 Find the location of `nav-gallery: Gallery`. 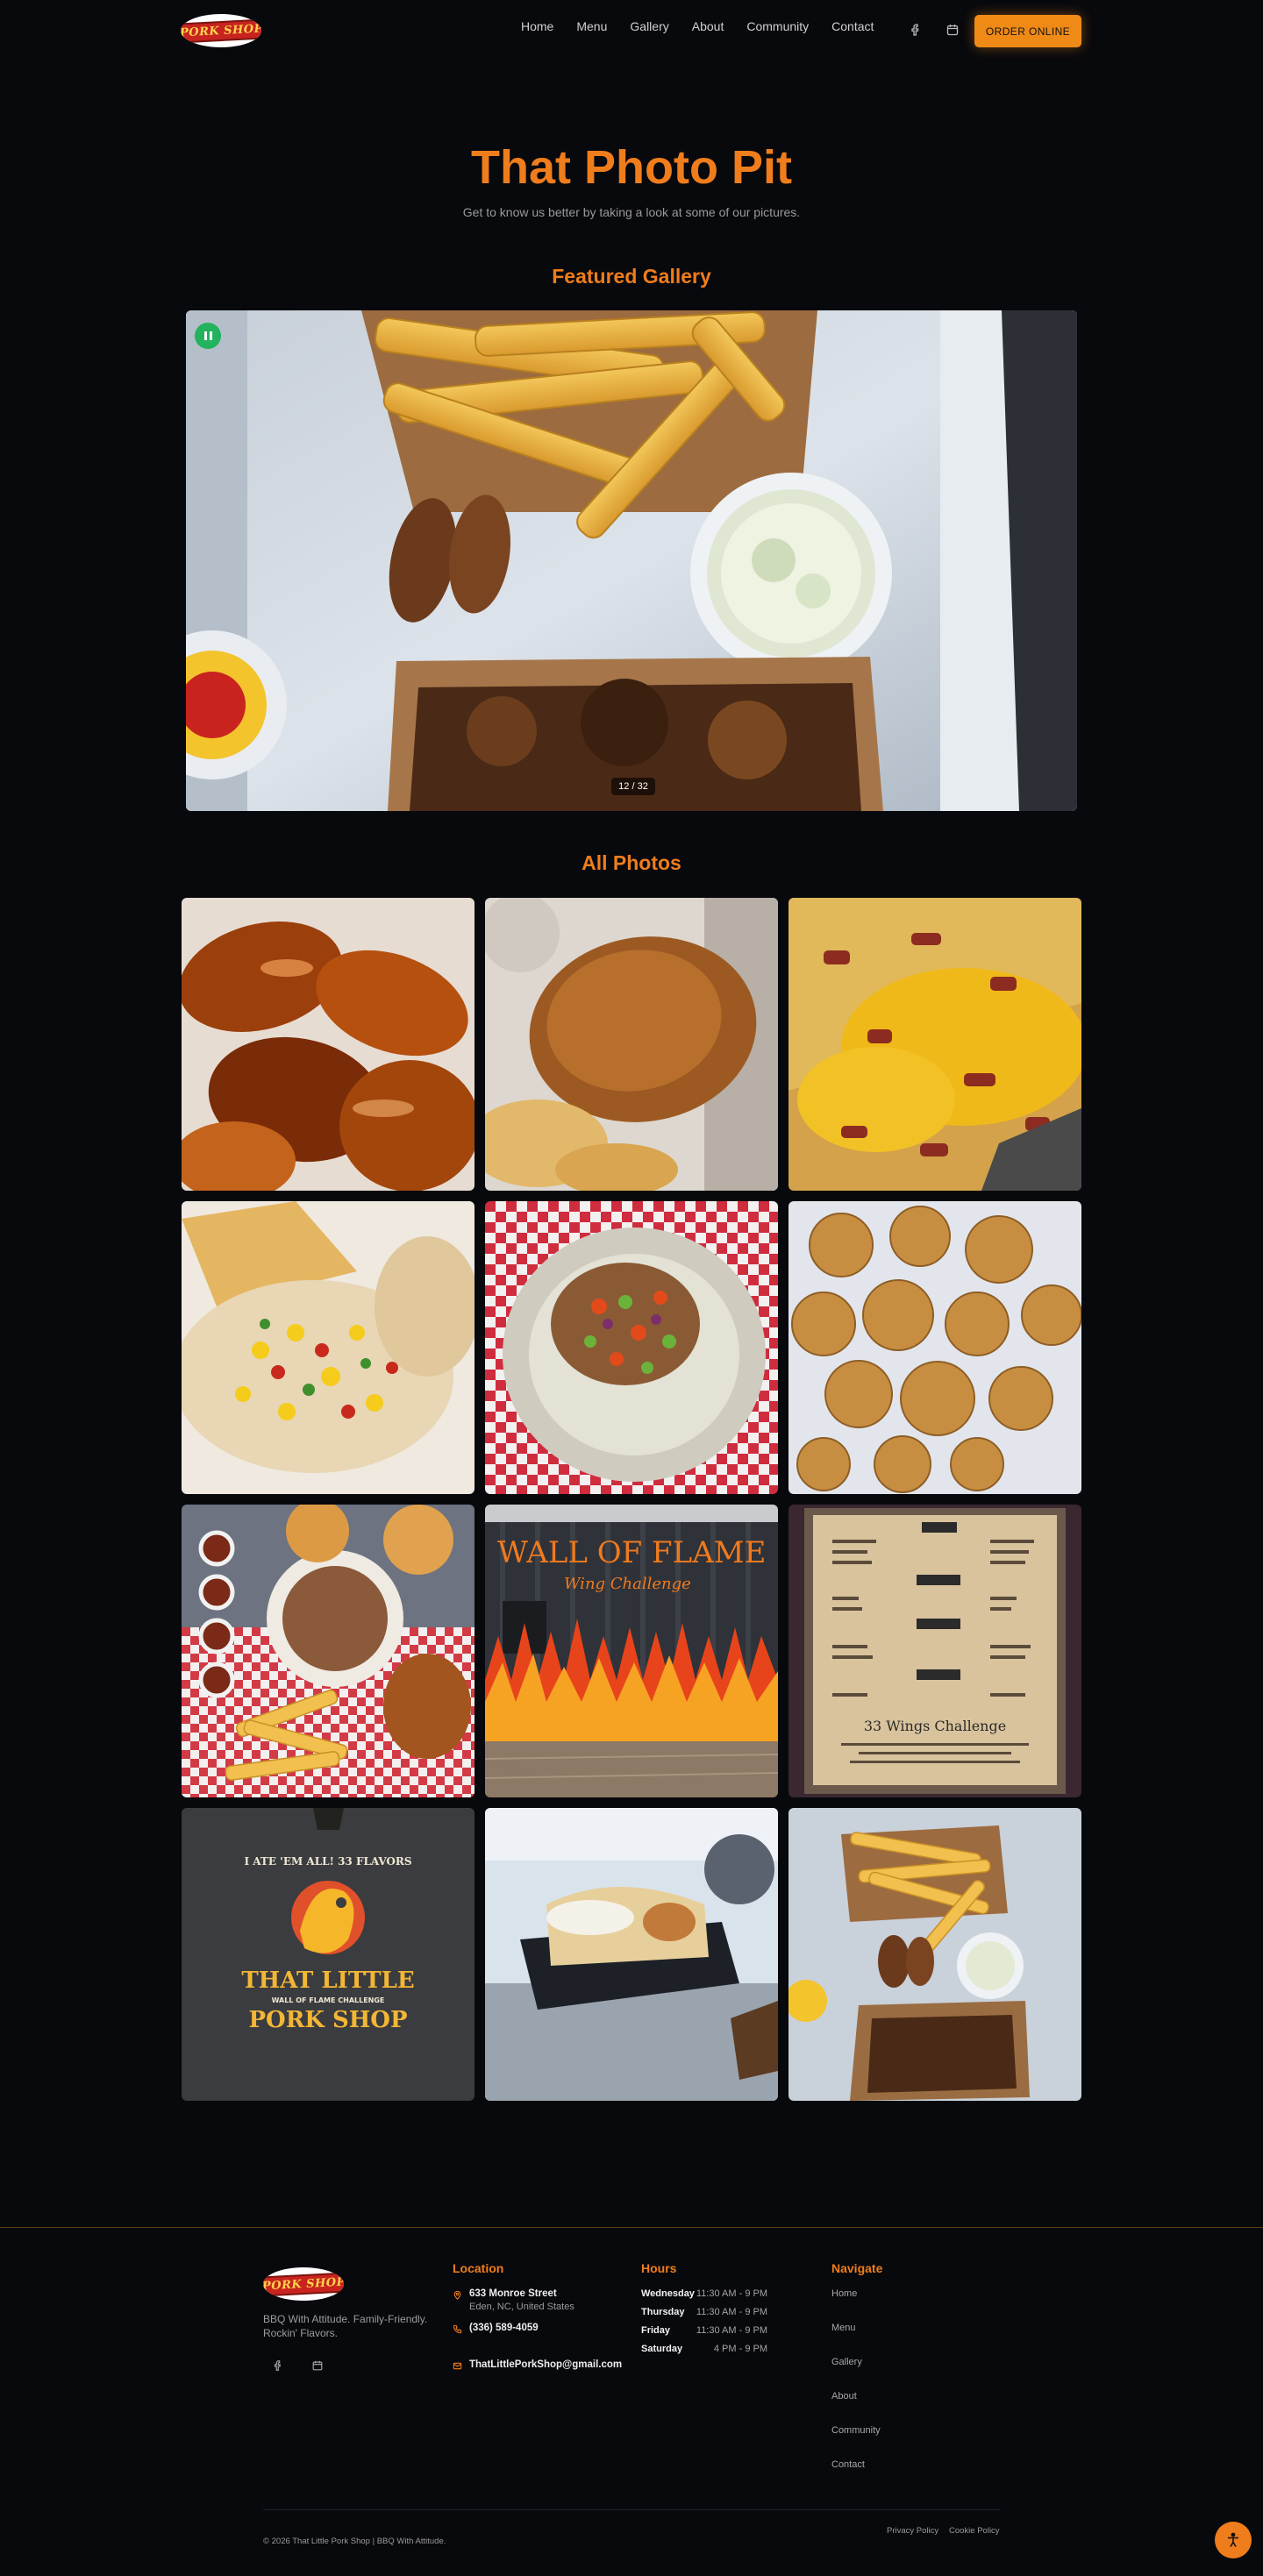

nav-gallery: Gallery is located at coordinates (649, 26).